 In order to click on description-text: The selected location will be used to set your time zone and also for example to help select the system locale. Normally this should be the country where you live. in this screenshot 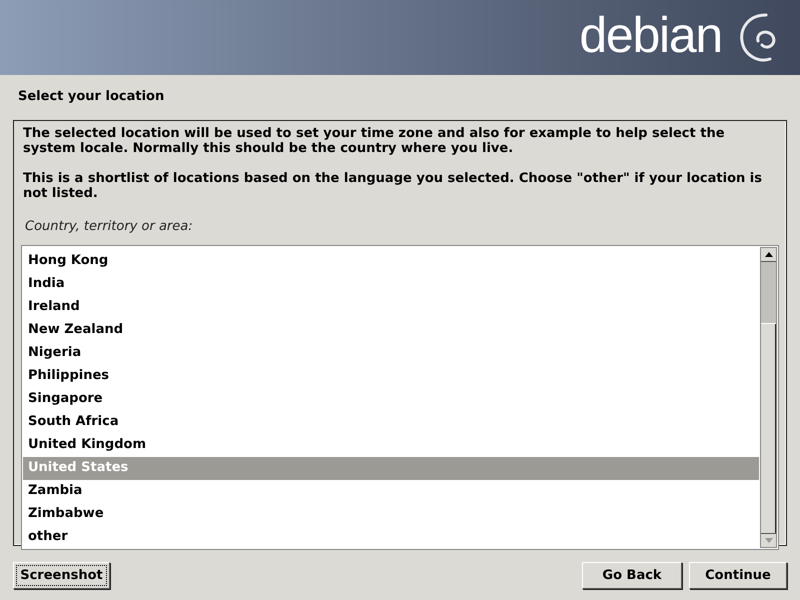, I will do `click(374, 141)`.